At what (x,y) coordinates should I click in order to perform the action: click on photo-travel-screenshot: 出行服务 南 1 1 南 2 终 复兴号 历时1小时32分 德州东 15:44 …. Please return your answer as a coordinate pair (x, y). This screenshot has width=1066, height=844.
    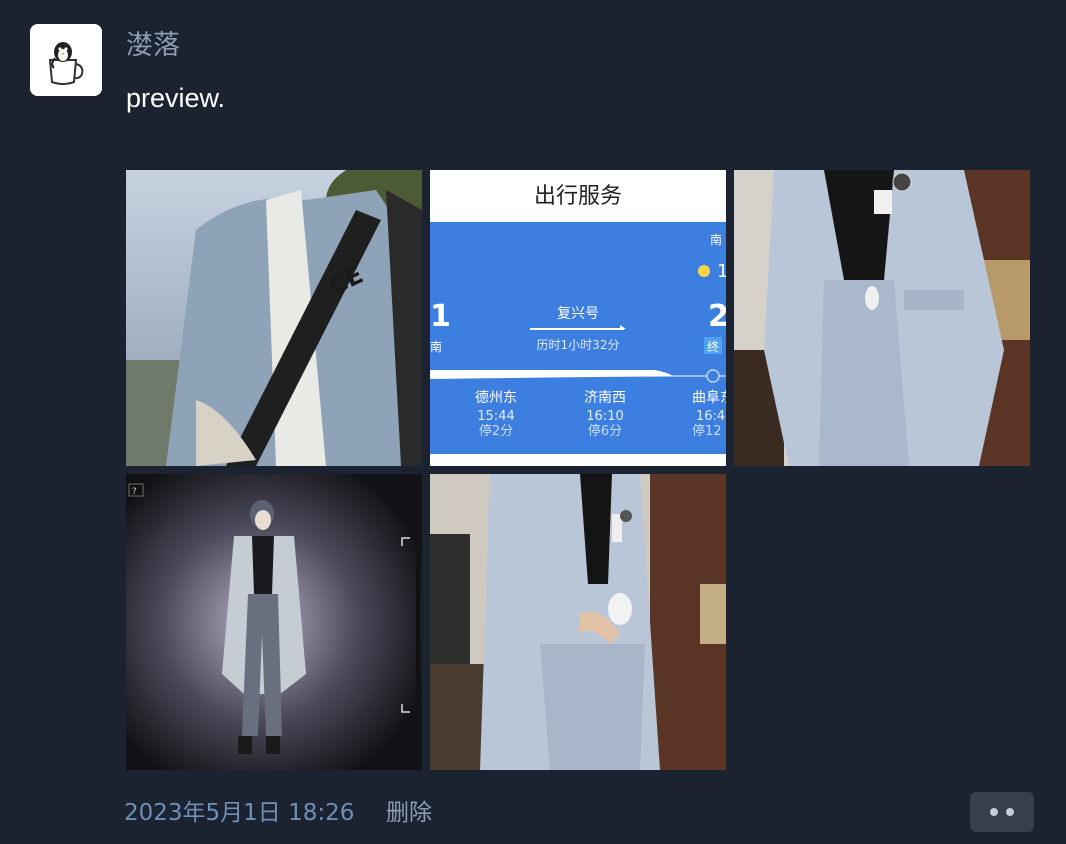
    Looking at the image, I should click on (578, 318).